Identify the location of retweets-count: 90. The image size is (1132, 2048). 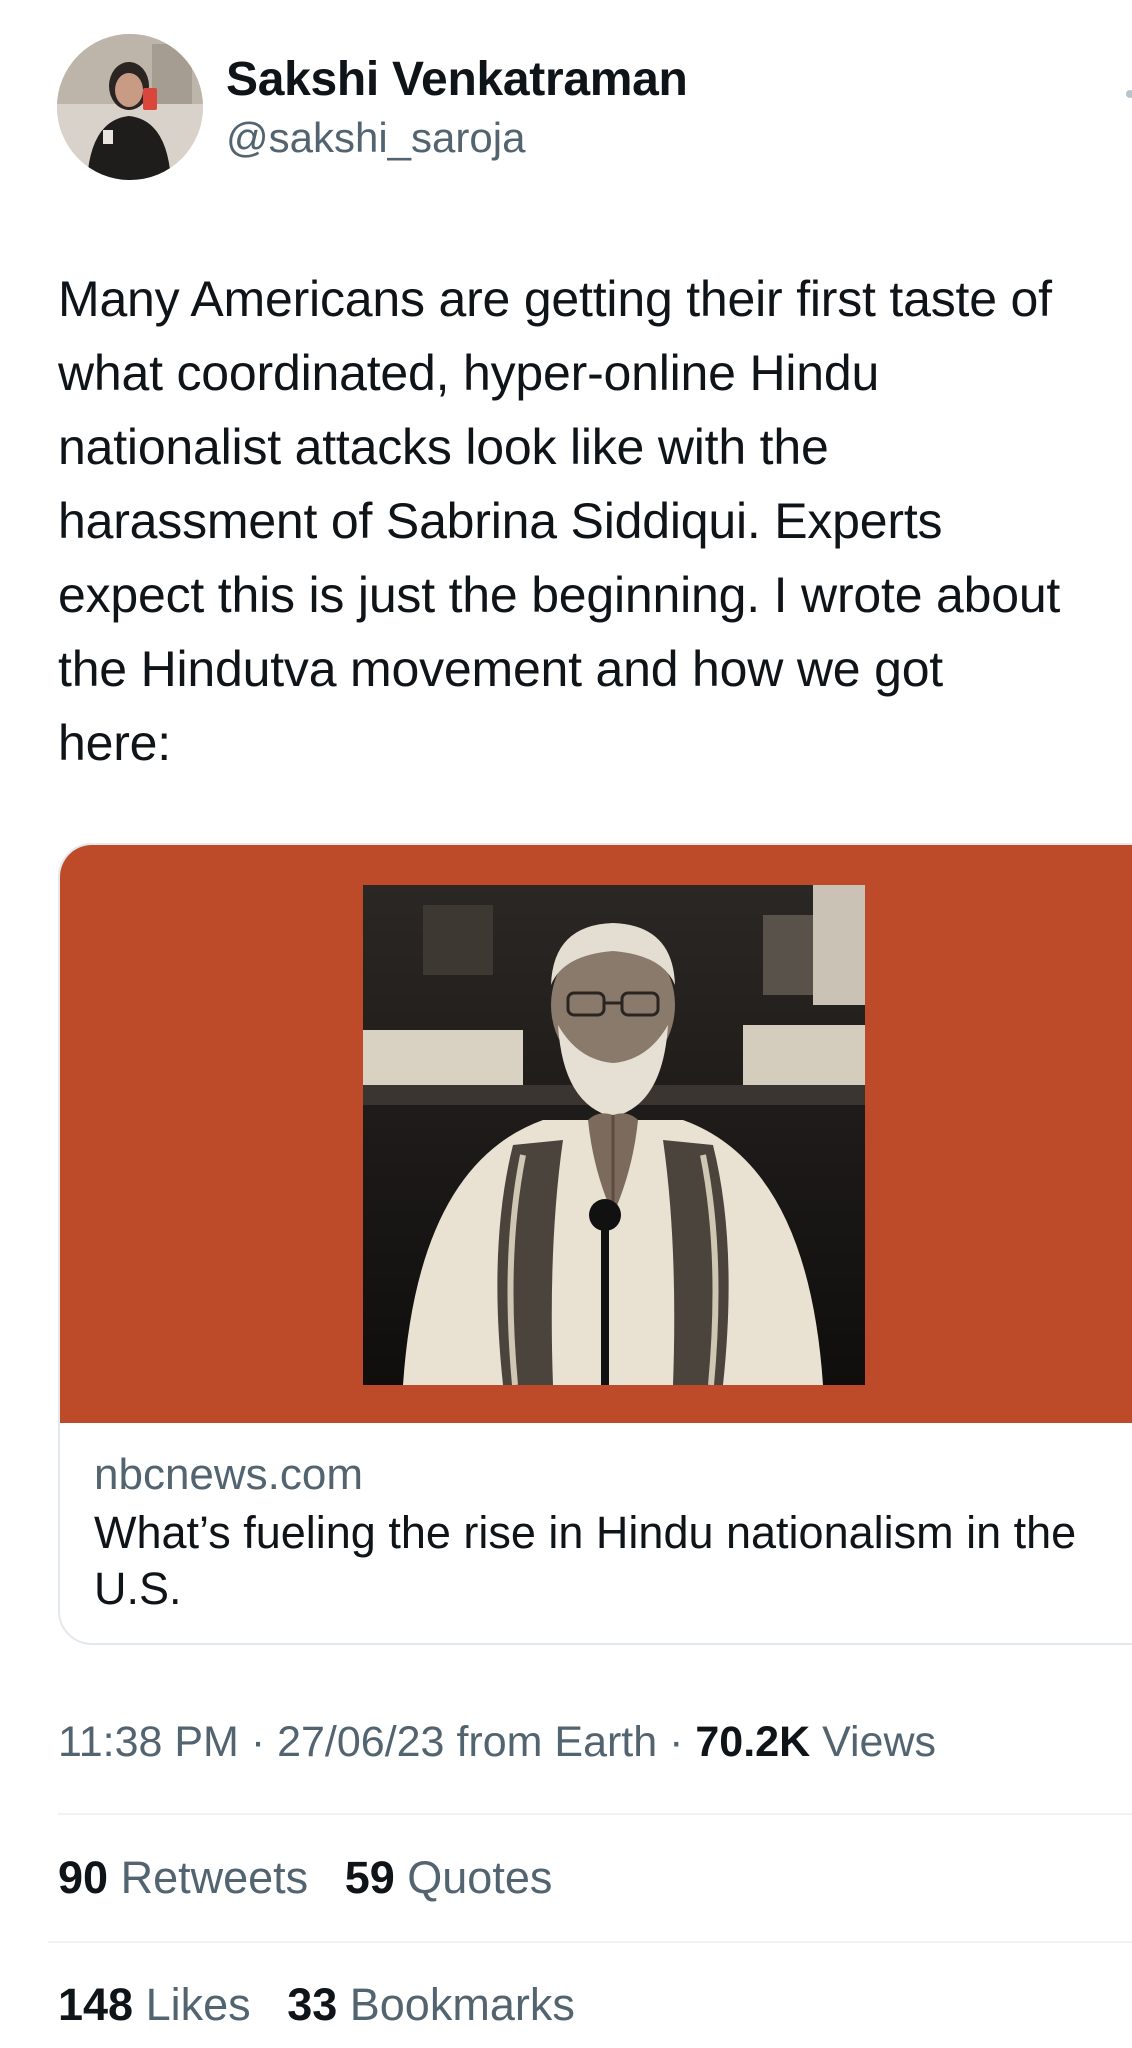
(83, 1877).